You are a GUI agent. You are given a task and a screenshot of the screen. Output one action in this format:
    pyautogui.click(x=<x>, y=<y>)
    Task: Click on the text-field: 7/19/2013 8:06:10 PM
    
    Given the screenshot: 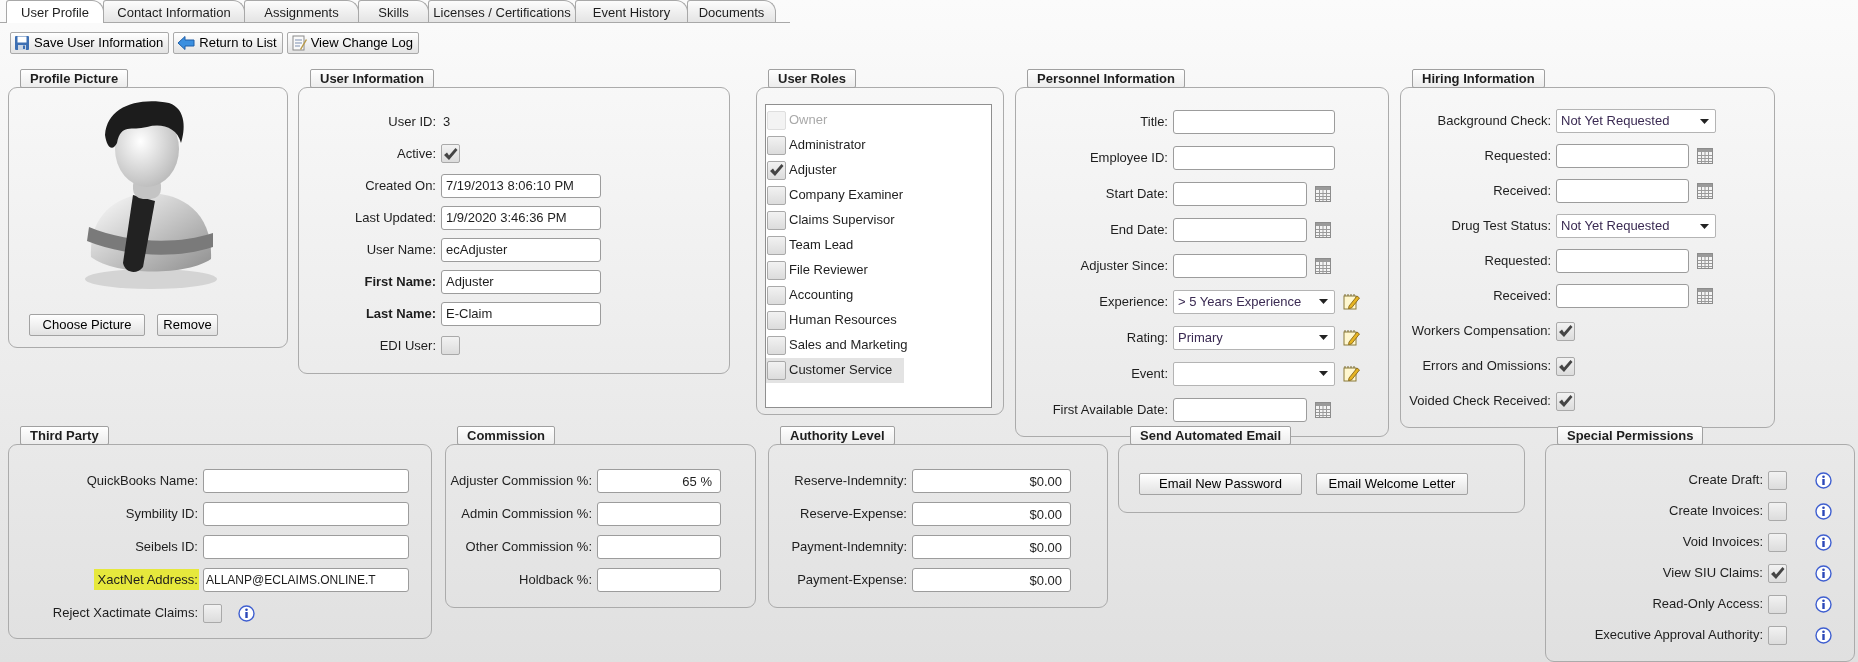 What is the action you would take?
    pyautogui.click(x=521, y=185)
    